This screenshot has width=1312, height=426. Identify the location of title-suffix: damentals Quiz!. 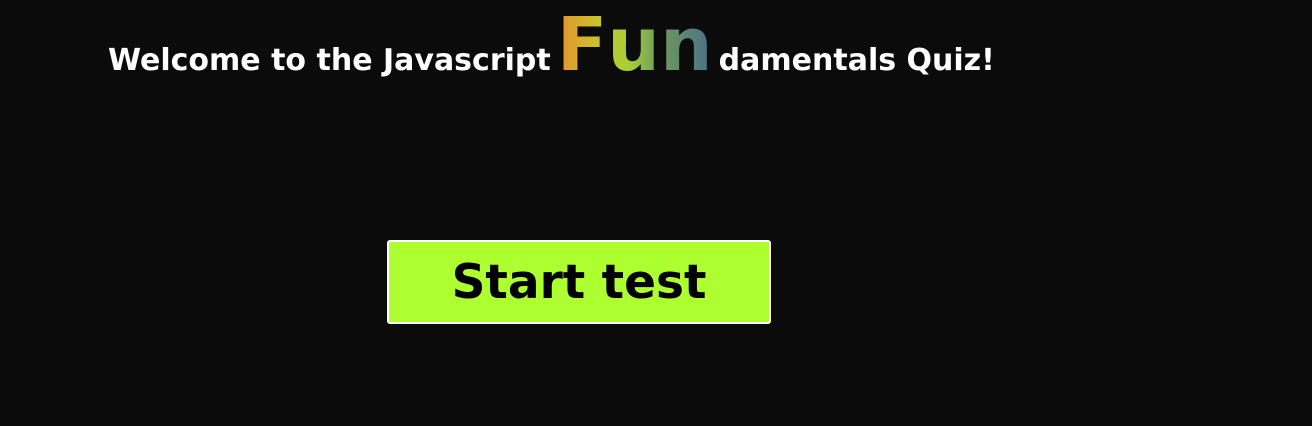
(856, 60).